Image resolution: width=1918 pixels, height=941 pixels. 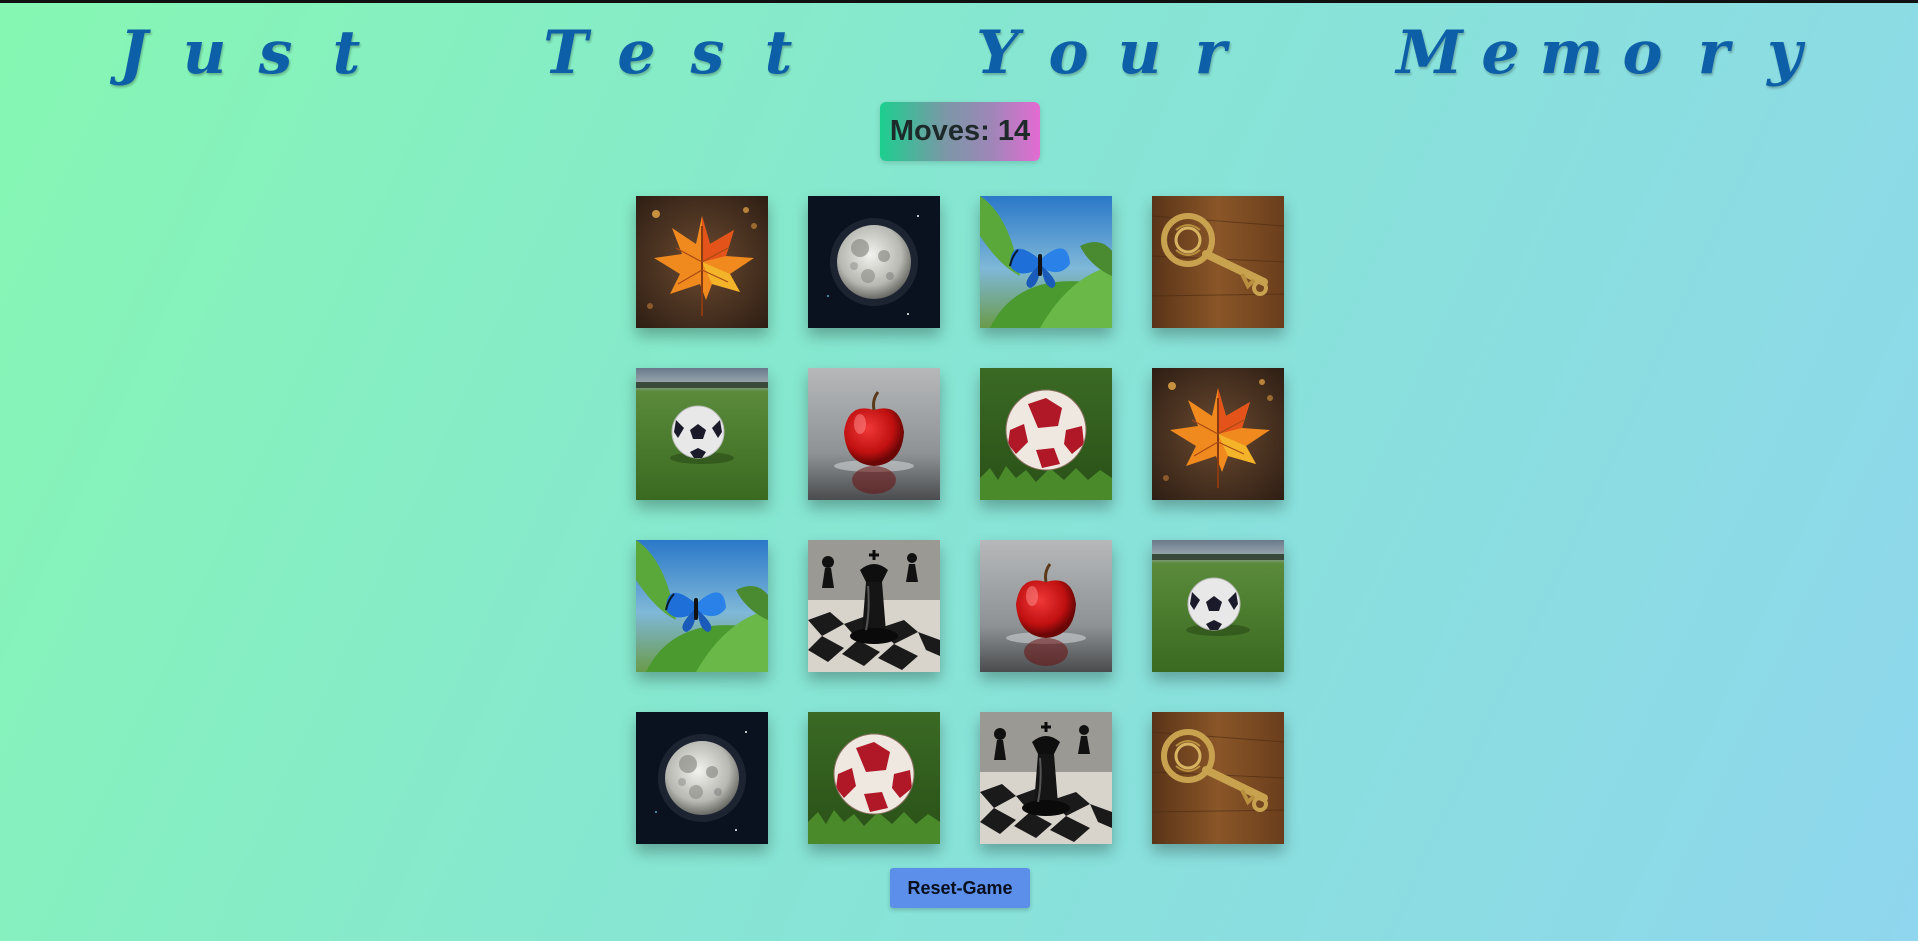 I want to click on title-word-3: Your, so click(x=1101, y=53).